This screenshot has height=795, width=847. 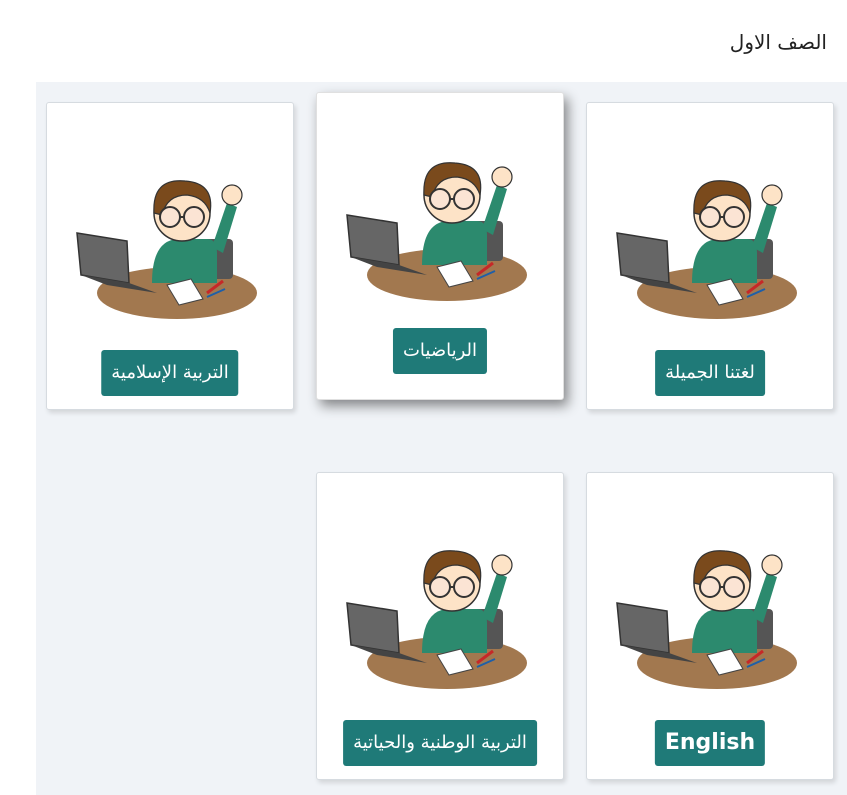 I want to click on subject-card-math: الرياضيات, so click(x=440, y=246).